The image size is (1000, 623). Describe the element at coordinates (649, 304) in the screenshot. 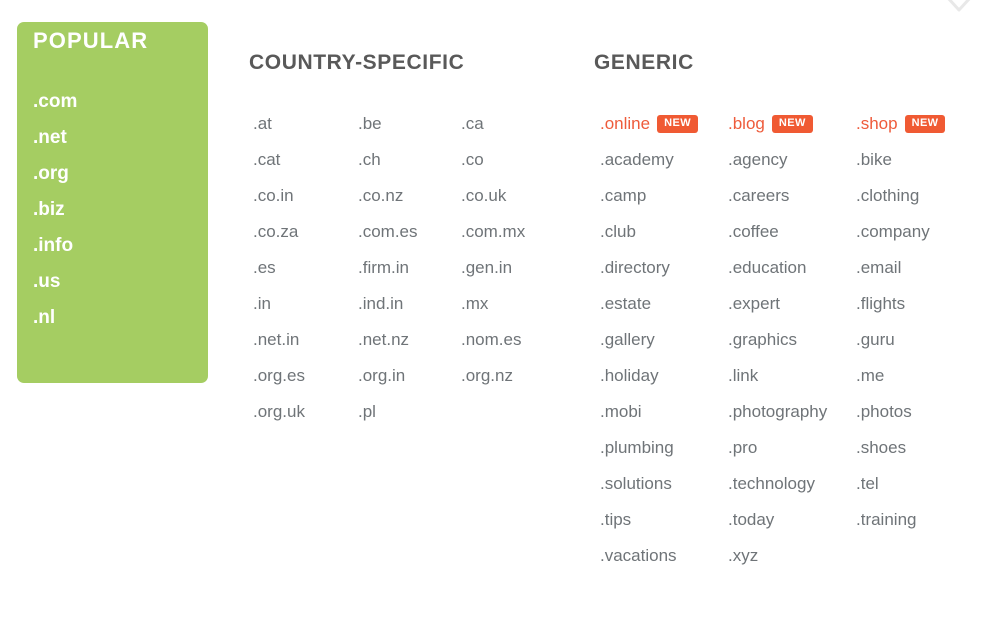

I see `generic-tld-item: .estate` at that location.